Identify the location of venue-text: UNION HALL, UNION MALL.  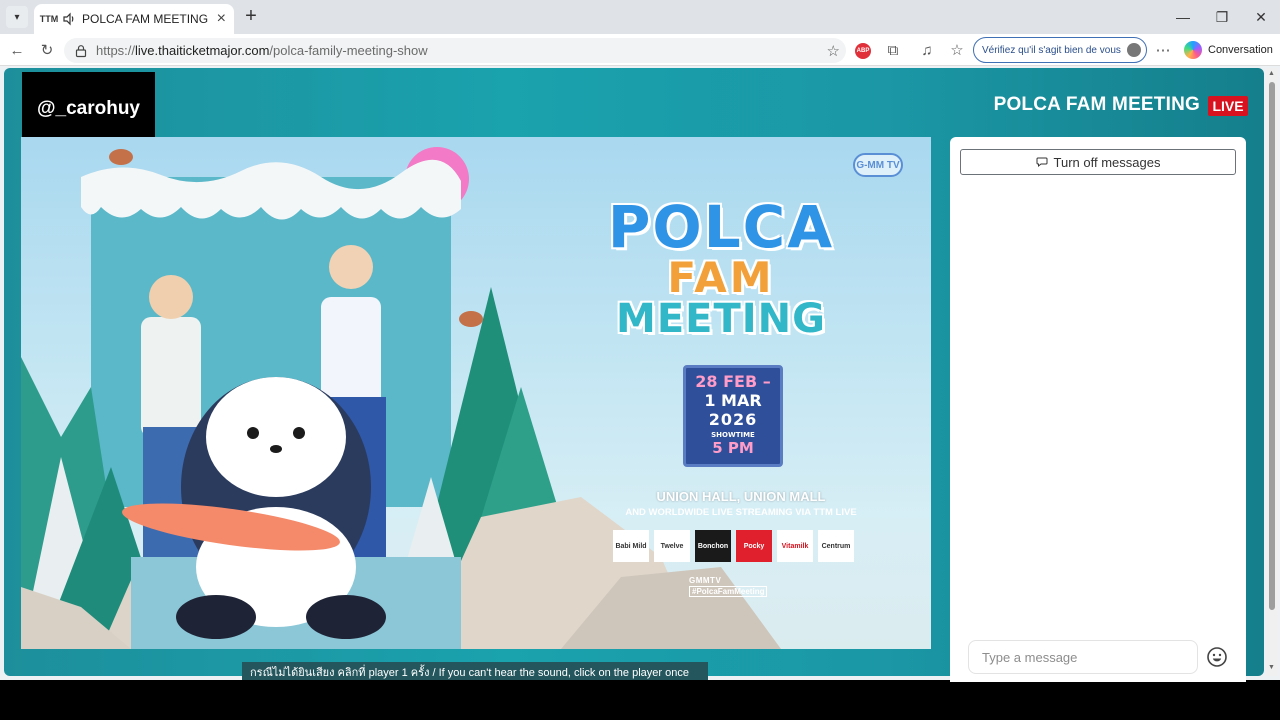
(741, 496).